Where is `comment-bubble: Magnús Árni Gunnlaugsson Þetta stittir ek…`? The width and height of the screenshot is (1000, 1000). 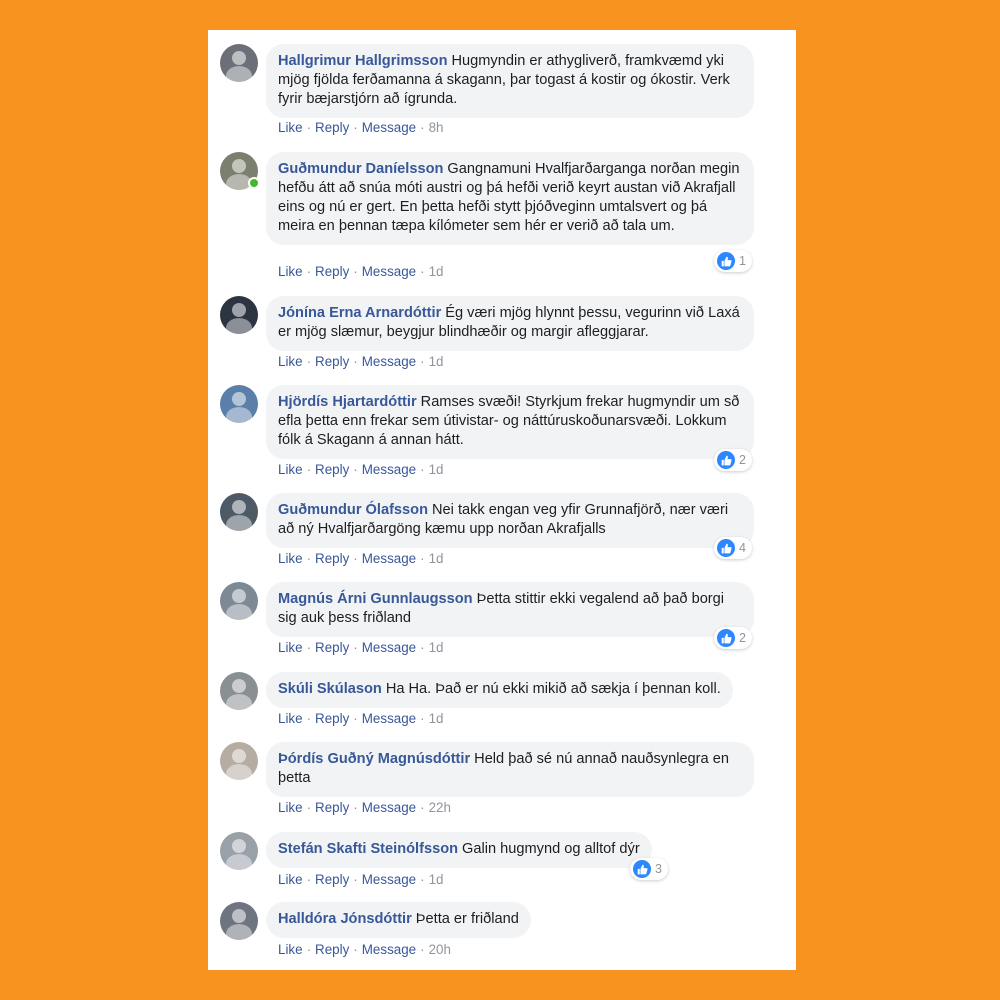 comment-bubble: Magnús Árni Gunnlaugsson Þetta stittir ek… is located at coordinates (510, 609).